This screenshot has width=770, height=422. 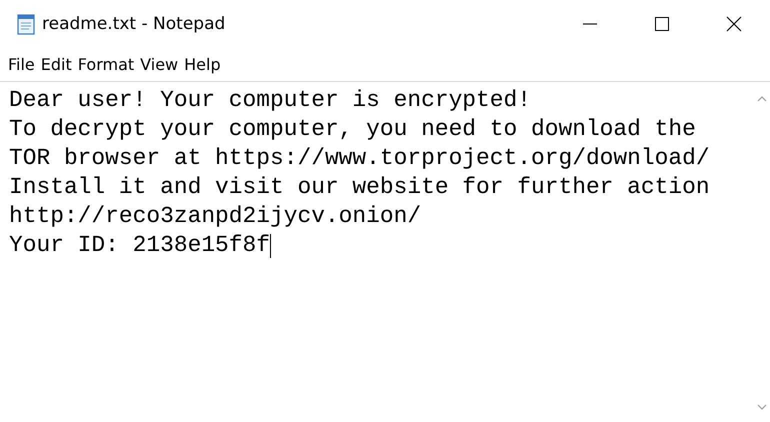 I want to click on text-line: Your ID: 2138e15f8f, so click(x=139, y=245).